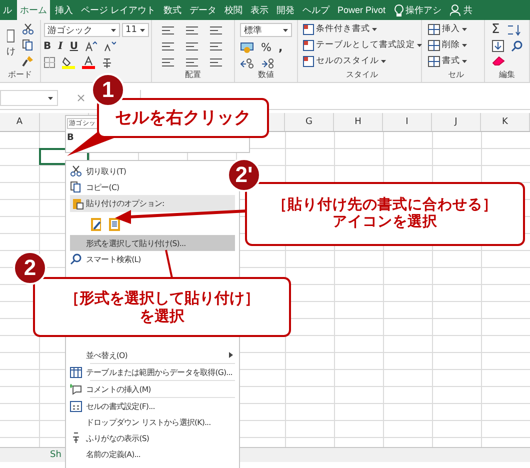 The image size is (530, 468). What do you see at coordinates (20, 122) in the screenshot?
I see `column-header: A` at bounding box center [20, 122].